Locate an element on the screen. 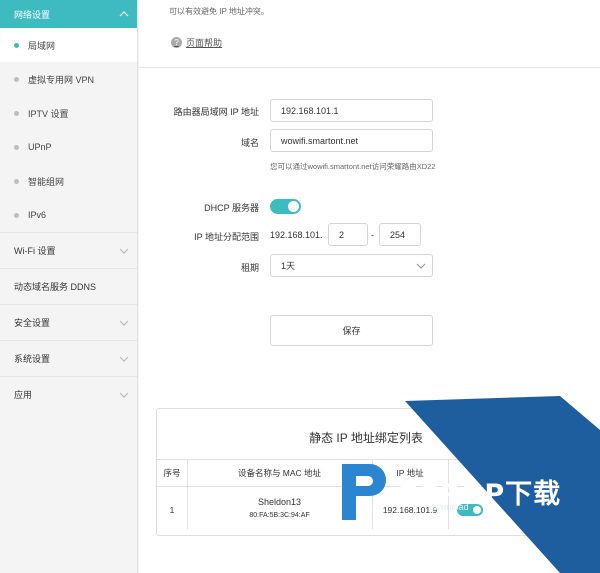 Image resolution: width=600 pixels, height=573 pixels. lease-label: 租期 is located at coordinates (249, 268).